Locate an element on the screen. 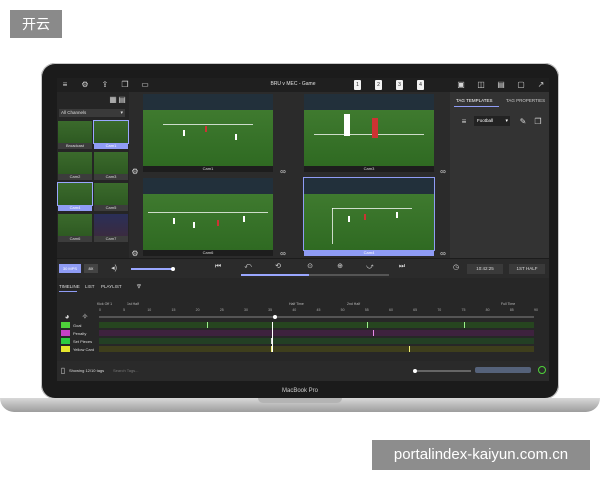 Image resolution: width=600 pixels, height=480 pixels. track-goal is located at coordinates (316, 325).